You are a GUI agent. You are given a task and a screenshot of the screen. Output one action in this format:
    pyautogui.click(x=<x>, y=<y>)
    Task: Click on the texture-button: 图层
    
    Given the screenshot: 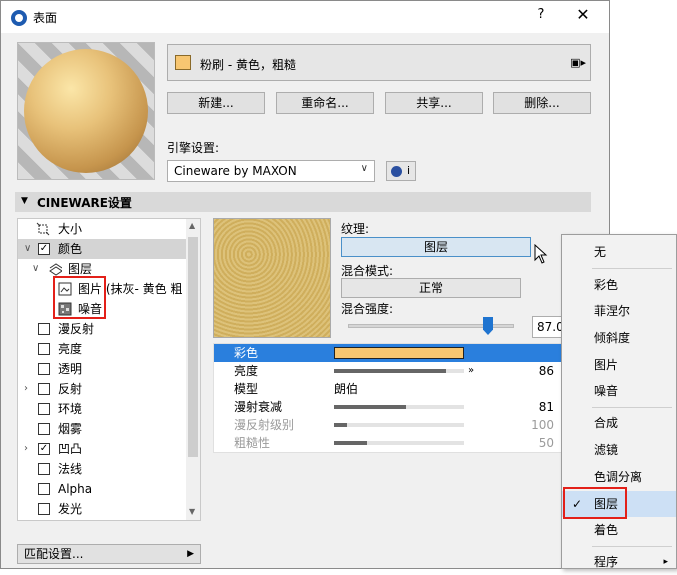 What is the action you would take?
    pyautogui.click(x=436, y=247)
    